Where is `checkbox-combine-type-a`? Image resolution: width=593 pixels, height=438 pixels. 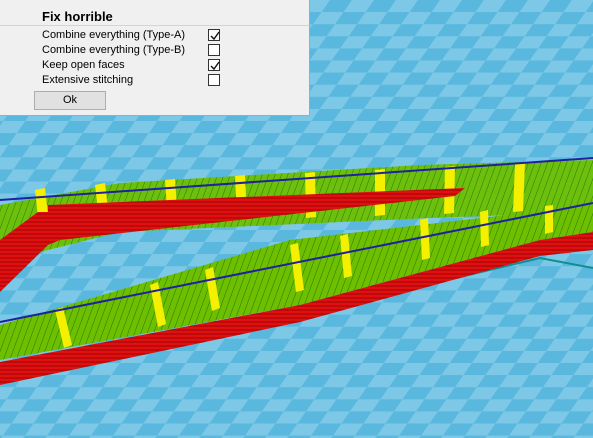 checkbox-combine-type-a is located at coordinates (214, 35).